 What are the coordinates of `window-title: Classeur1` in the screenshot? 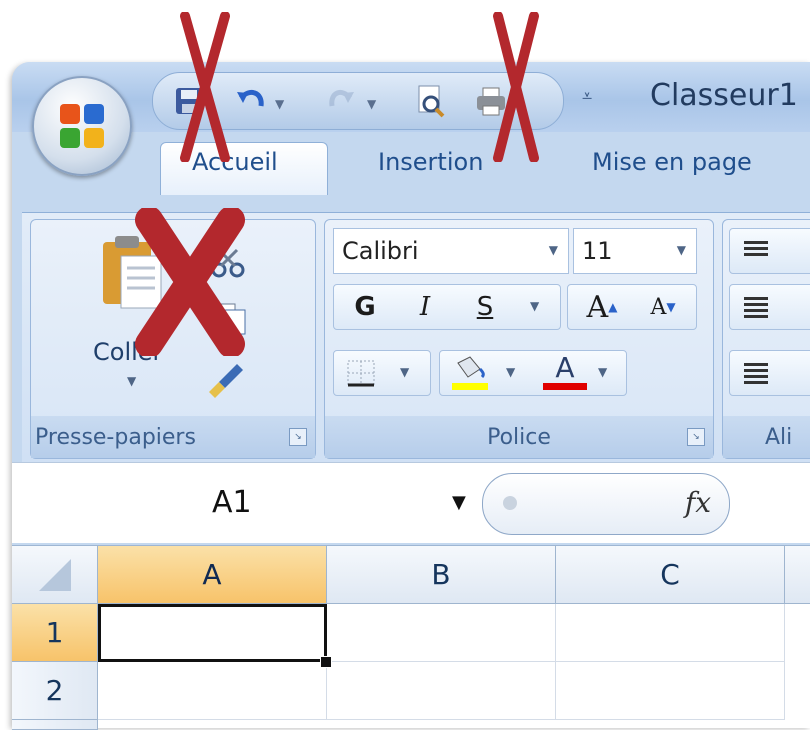 It's located at (724, 95).